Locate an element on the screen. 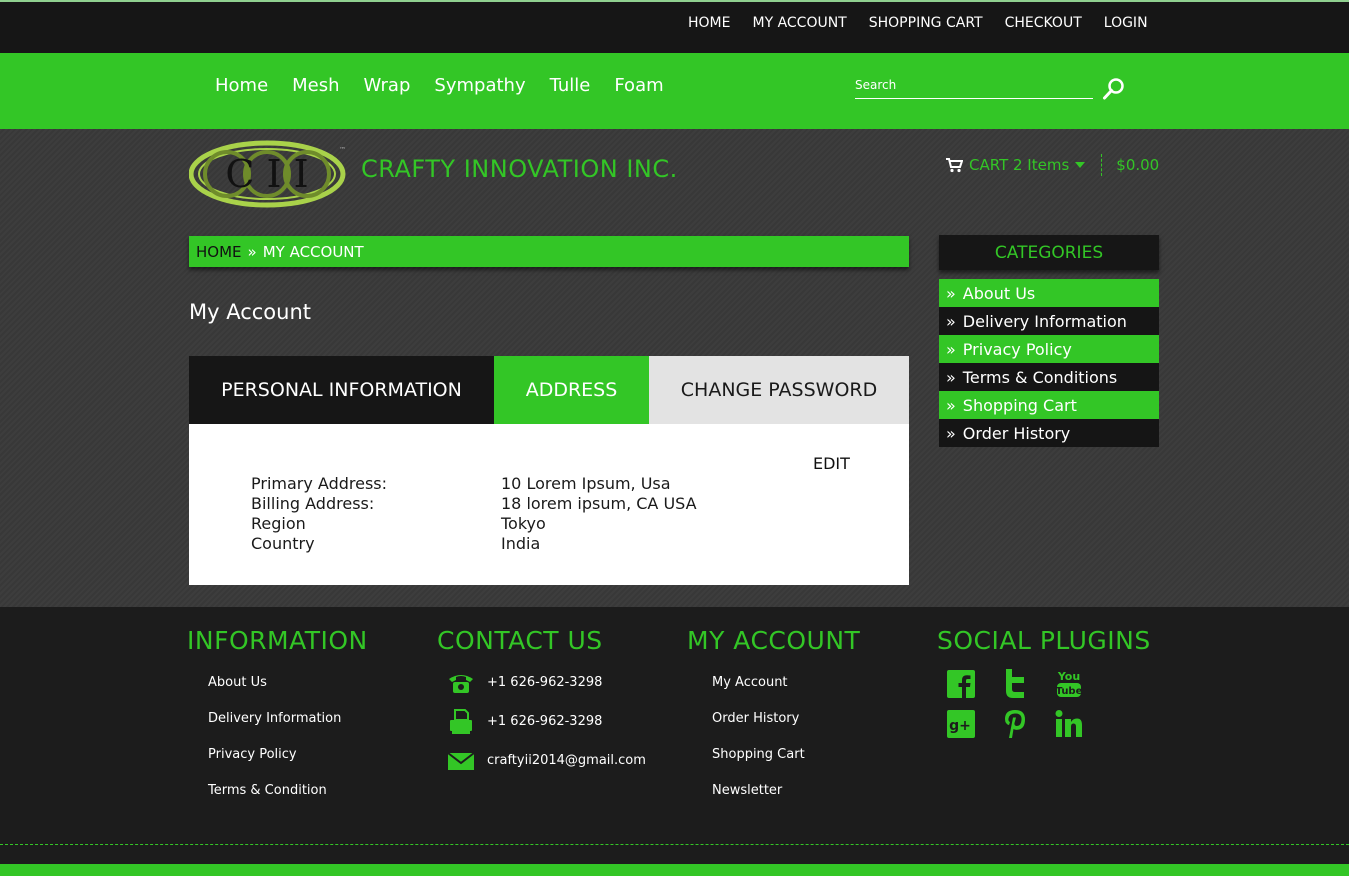 This screenshot has height=876, width=1349. top-link-login: LOGIN is located at coordinates (1126, 23).